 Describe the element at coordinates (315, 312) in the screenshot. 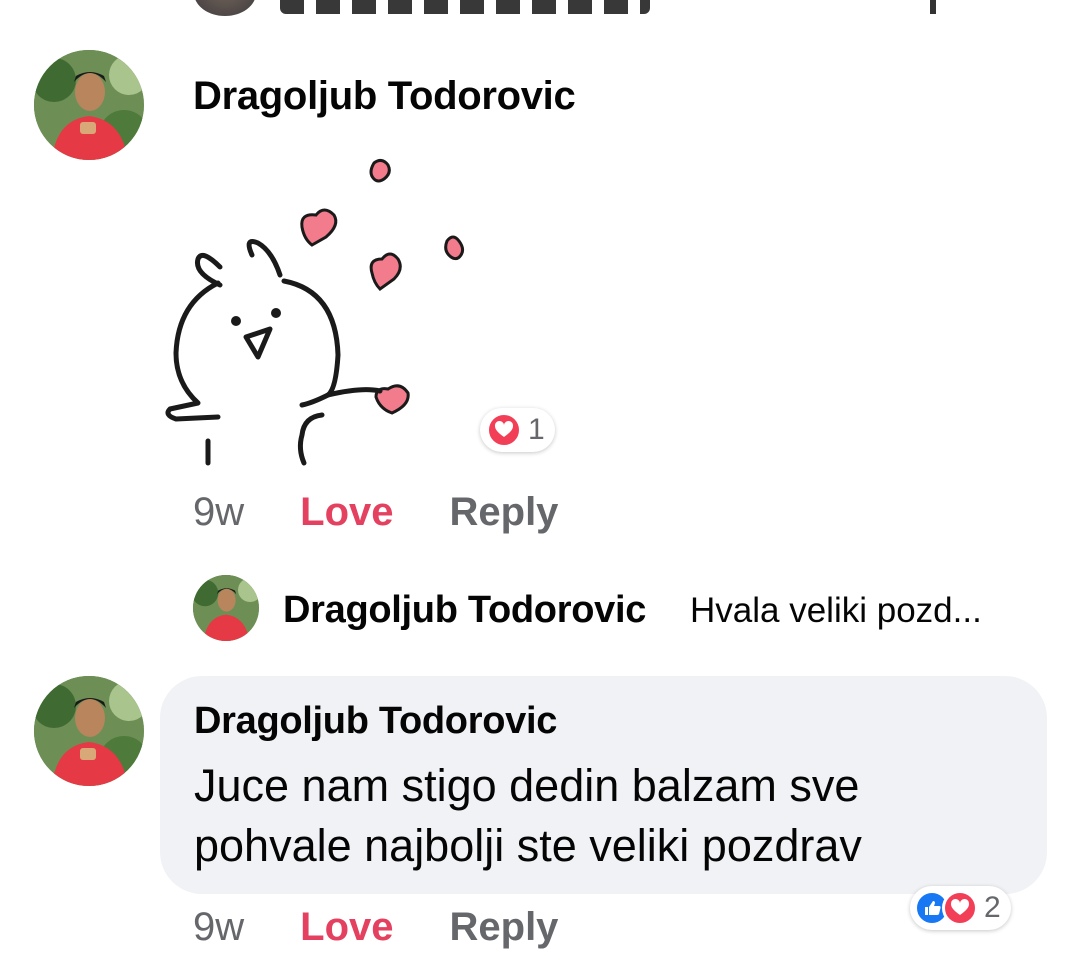

I see `bunny-hearts-sticker-icon` at that location.